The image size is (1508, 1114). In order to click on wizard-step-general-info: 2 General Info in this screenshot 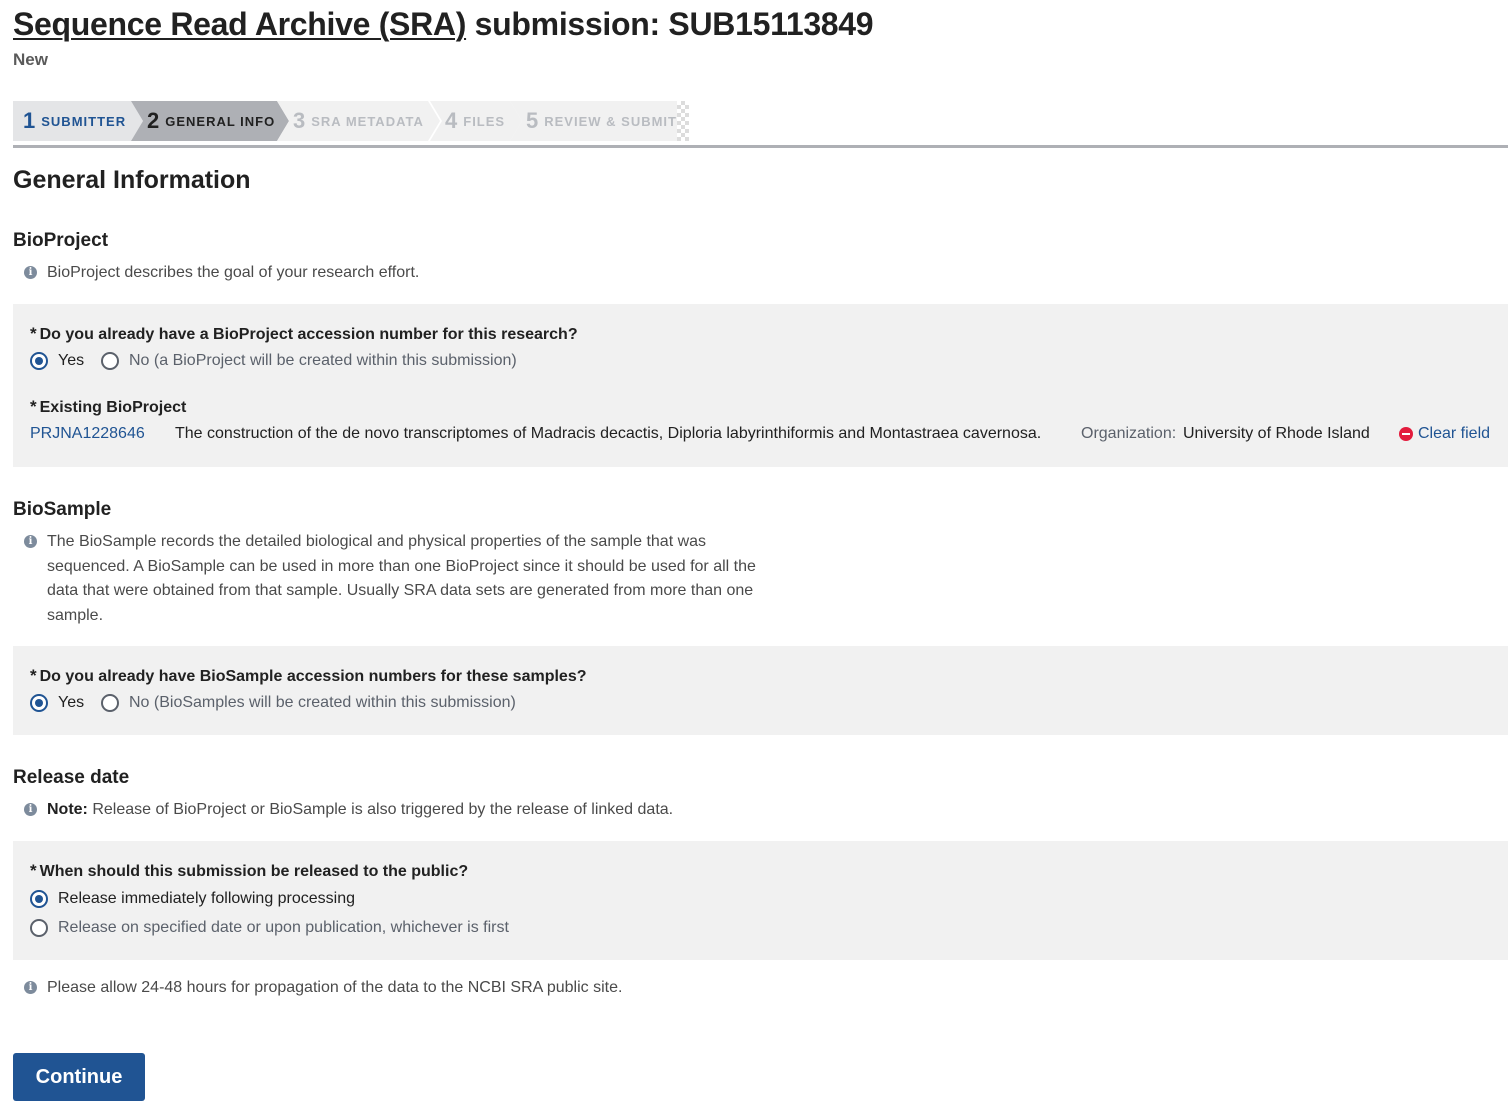, I will do `click(210, 121)`.